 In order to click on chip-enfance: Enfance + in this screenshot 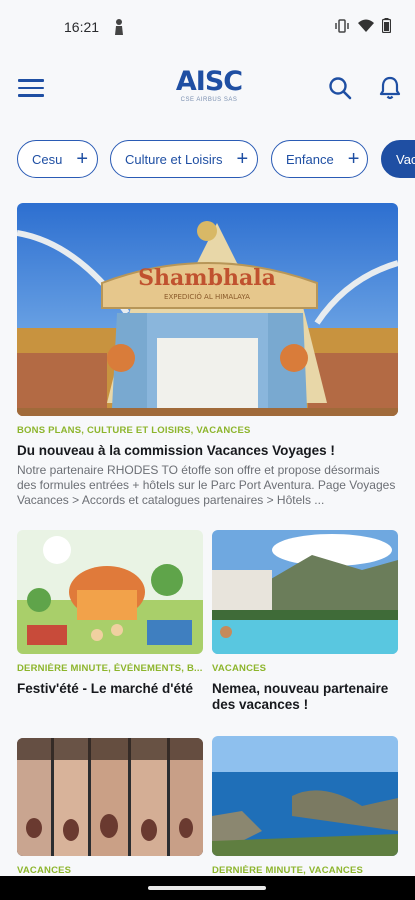, I will do `click(319, 159)`.